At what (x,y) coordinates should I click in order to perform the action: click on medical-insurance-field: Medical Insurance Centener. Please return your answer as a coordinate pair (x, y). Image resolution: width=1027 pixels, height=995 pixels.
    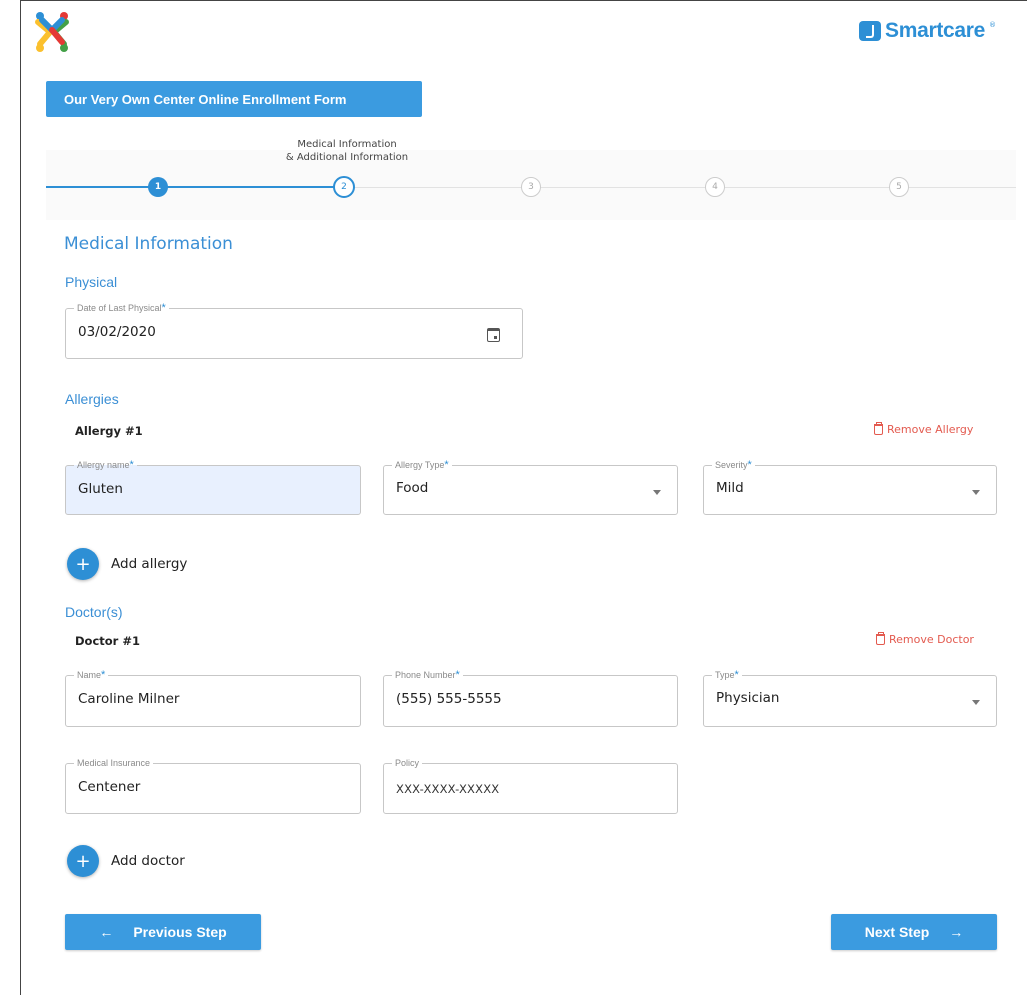
    Looking at the image, I should click on (213, 785).